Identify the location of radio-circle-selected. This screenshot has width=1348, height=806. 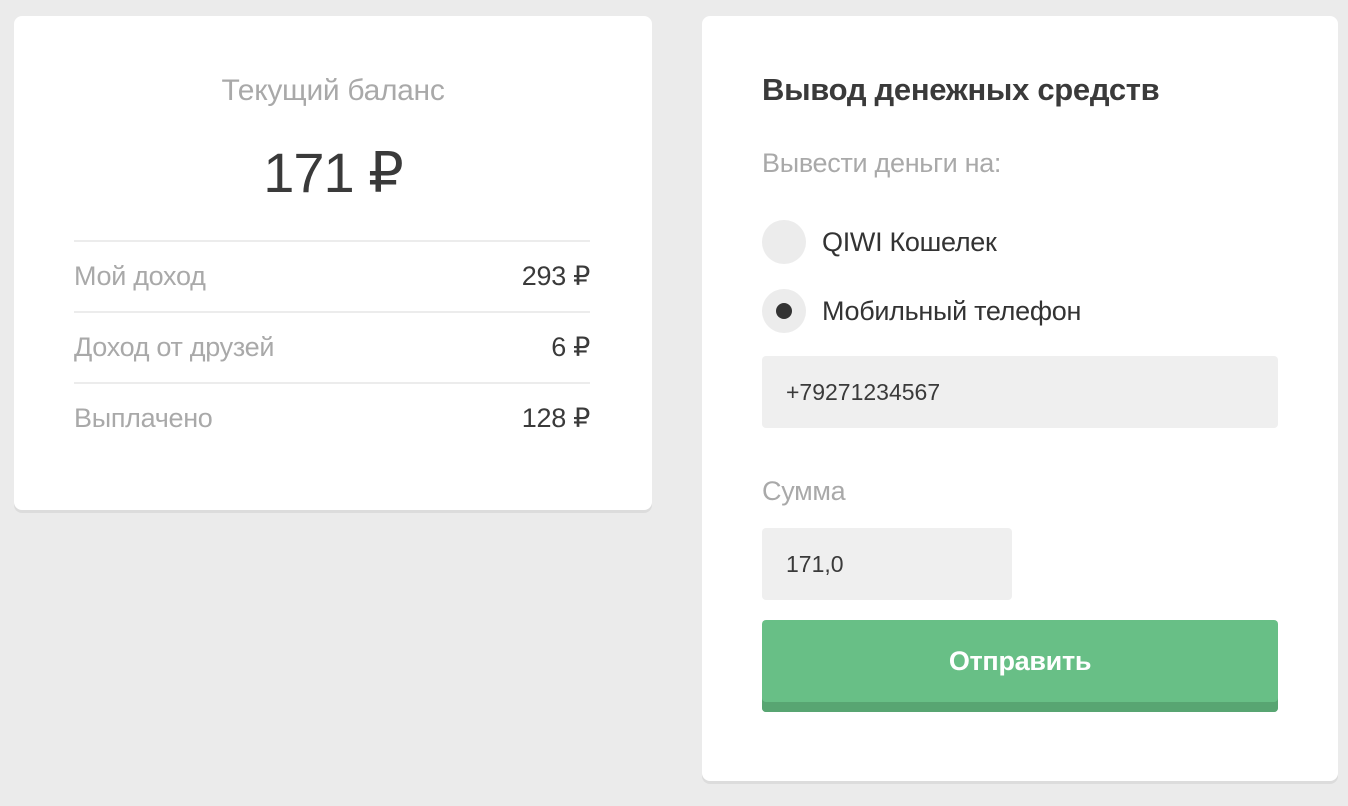
(784, 311).